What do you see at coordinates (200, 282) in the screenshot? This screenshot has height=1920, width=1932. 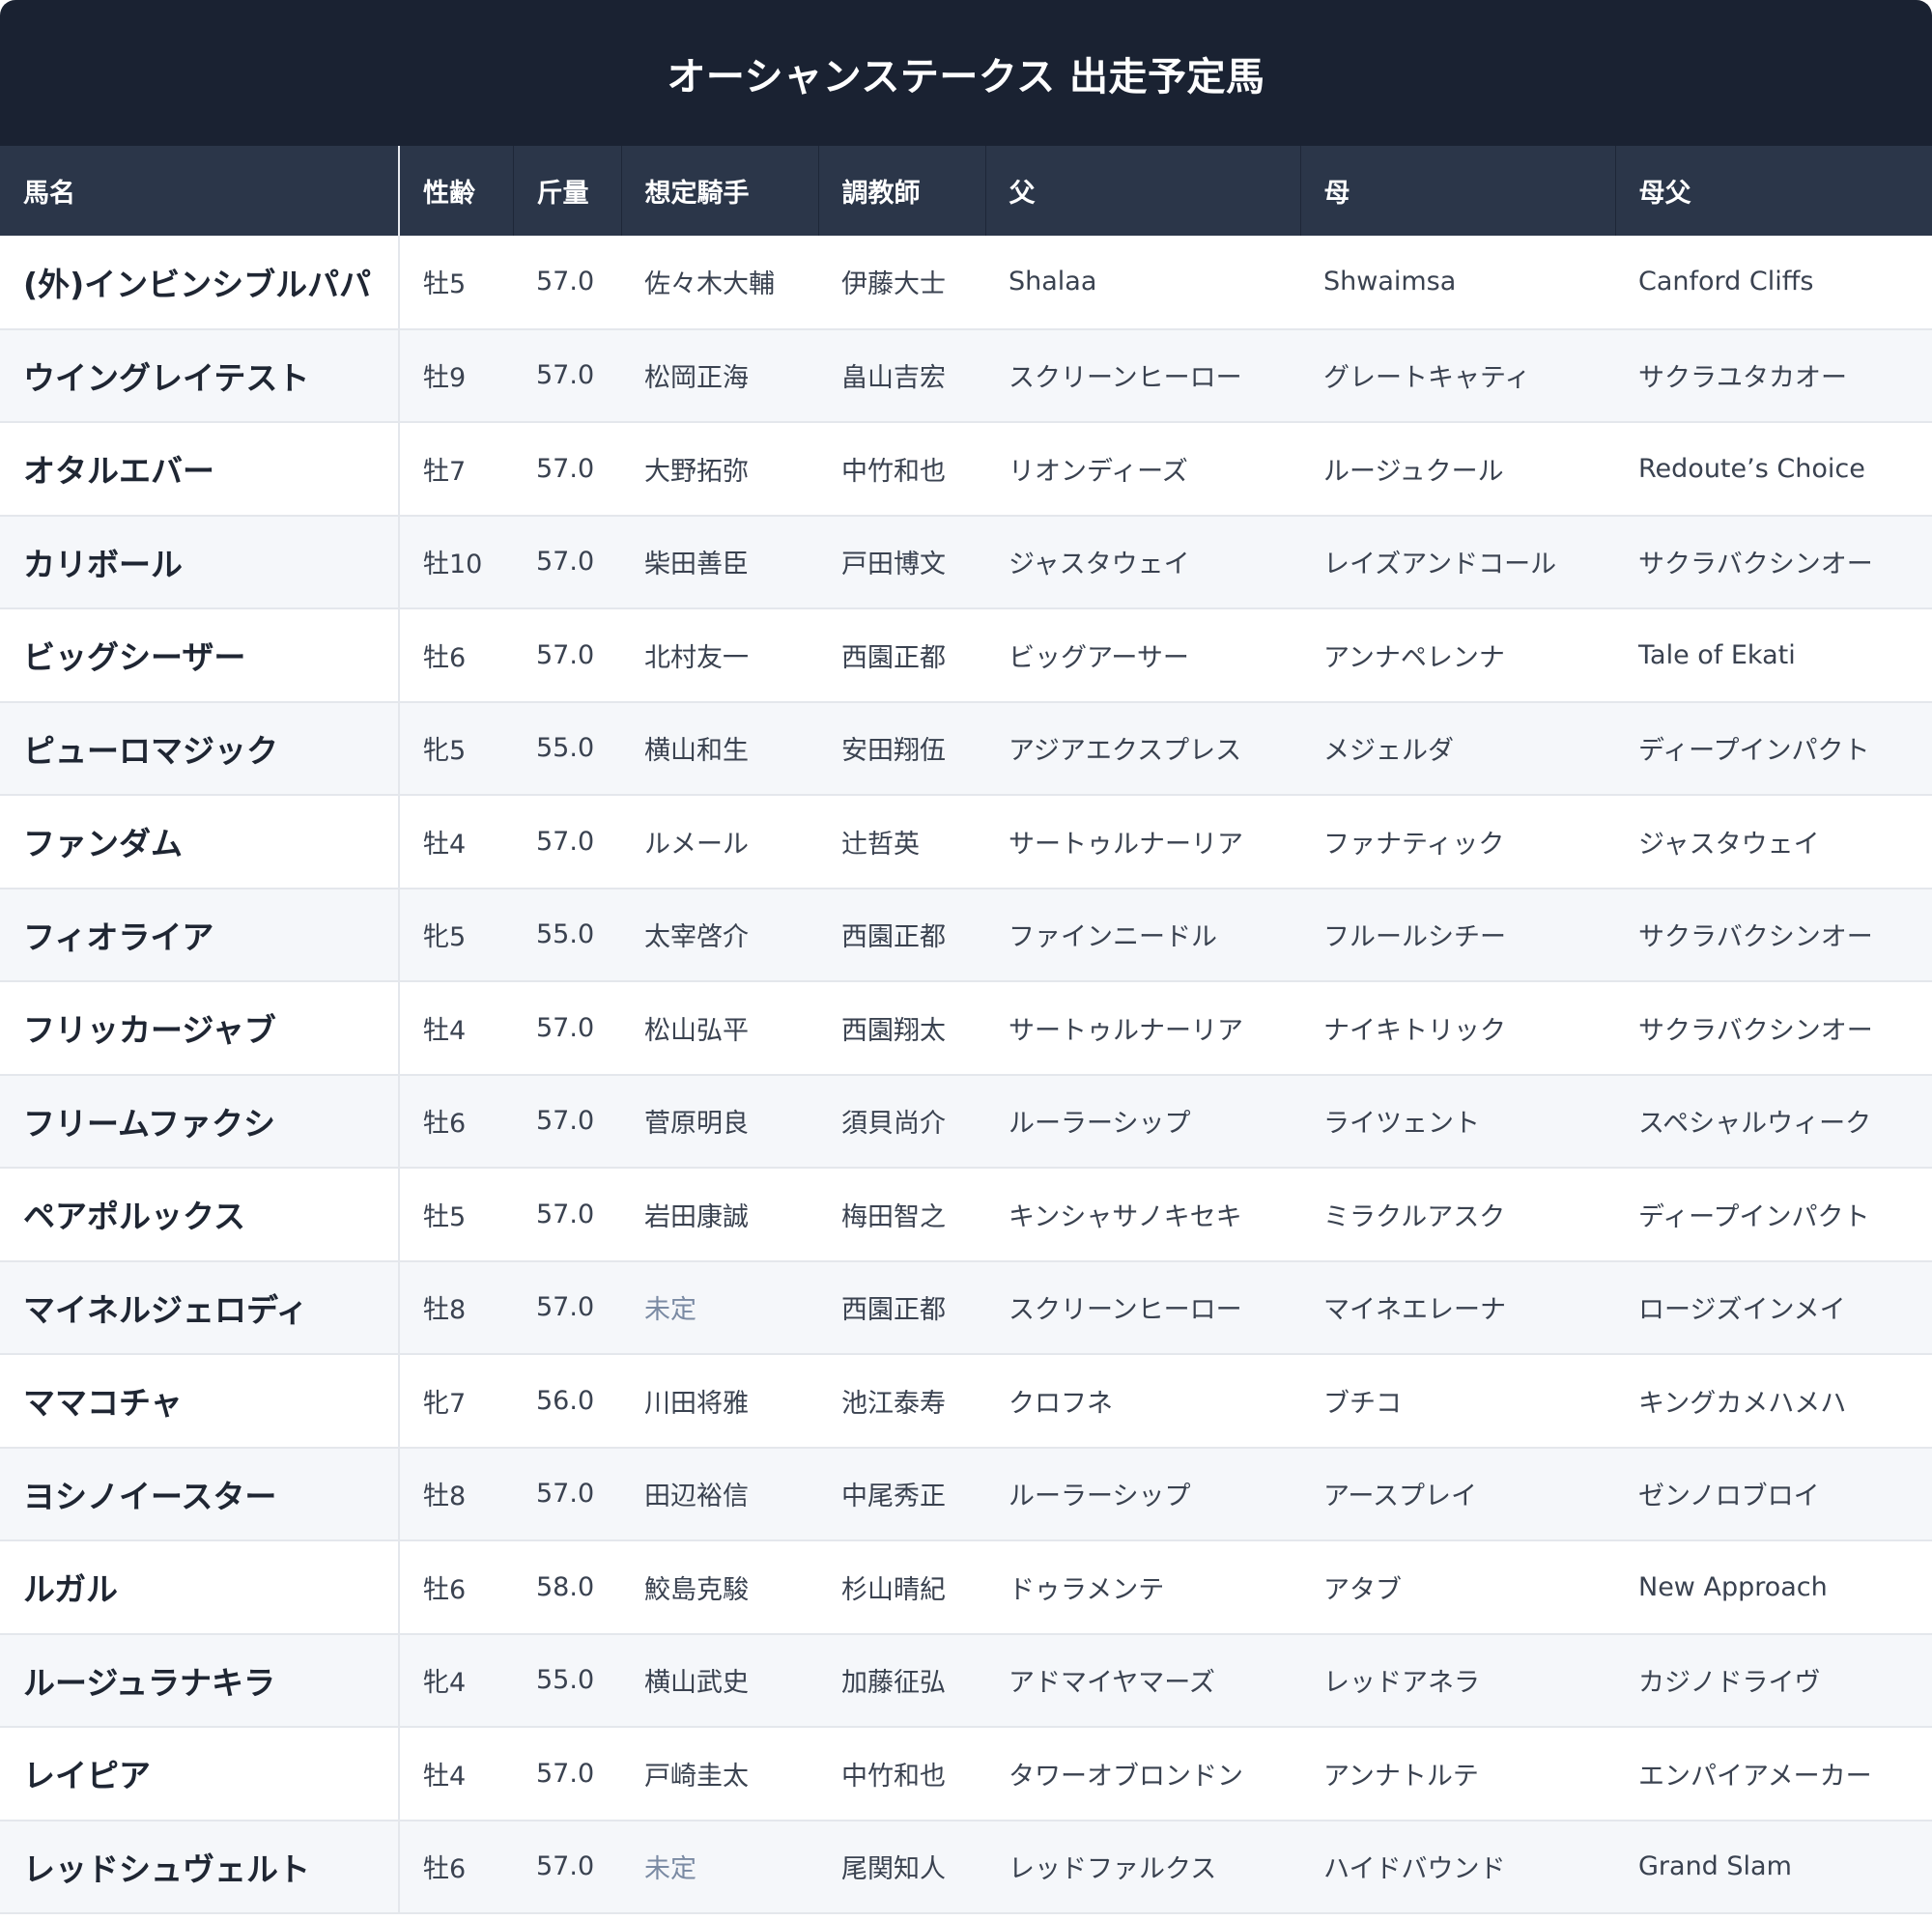 I see `cell-horse-name: (外)インビンシブルパパ` at bounding box center [200, 282].